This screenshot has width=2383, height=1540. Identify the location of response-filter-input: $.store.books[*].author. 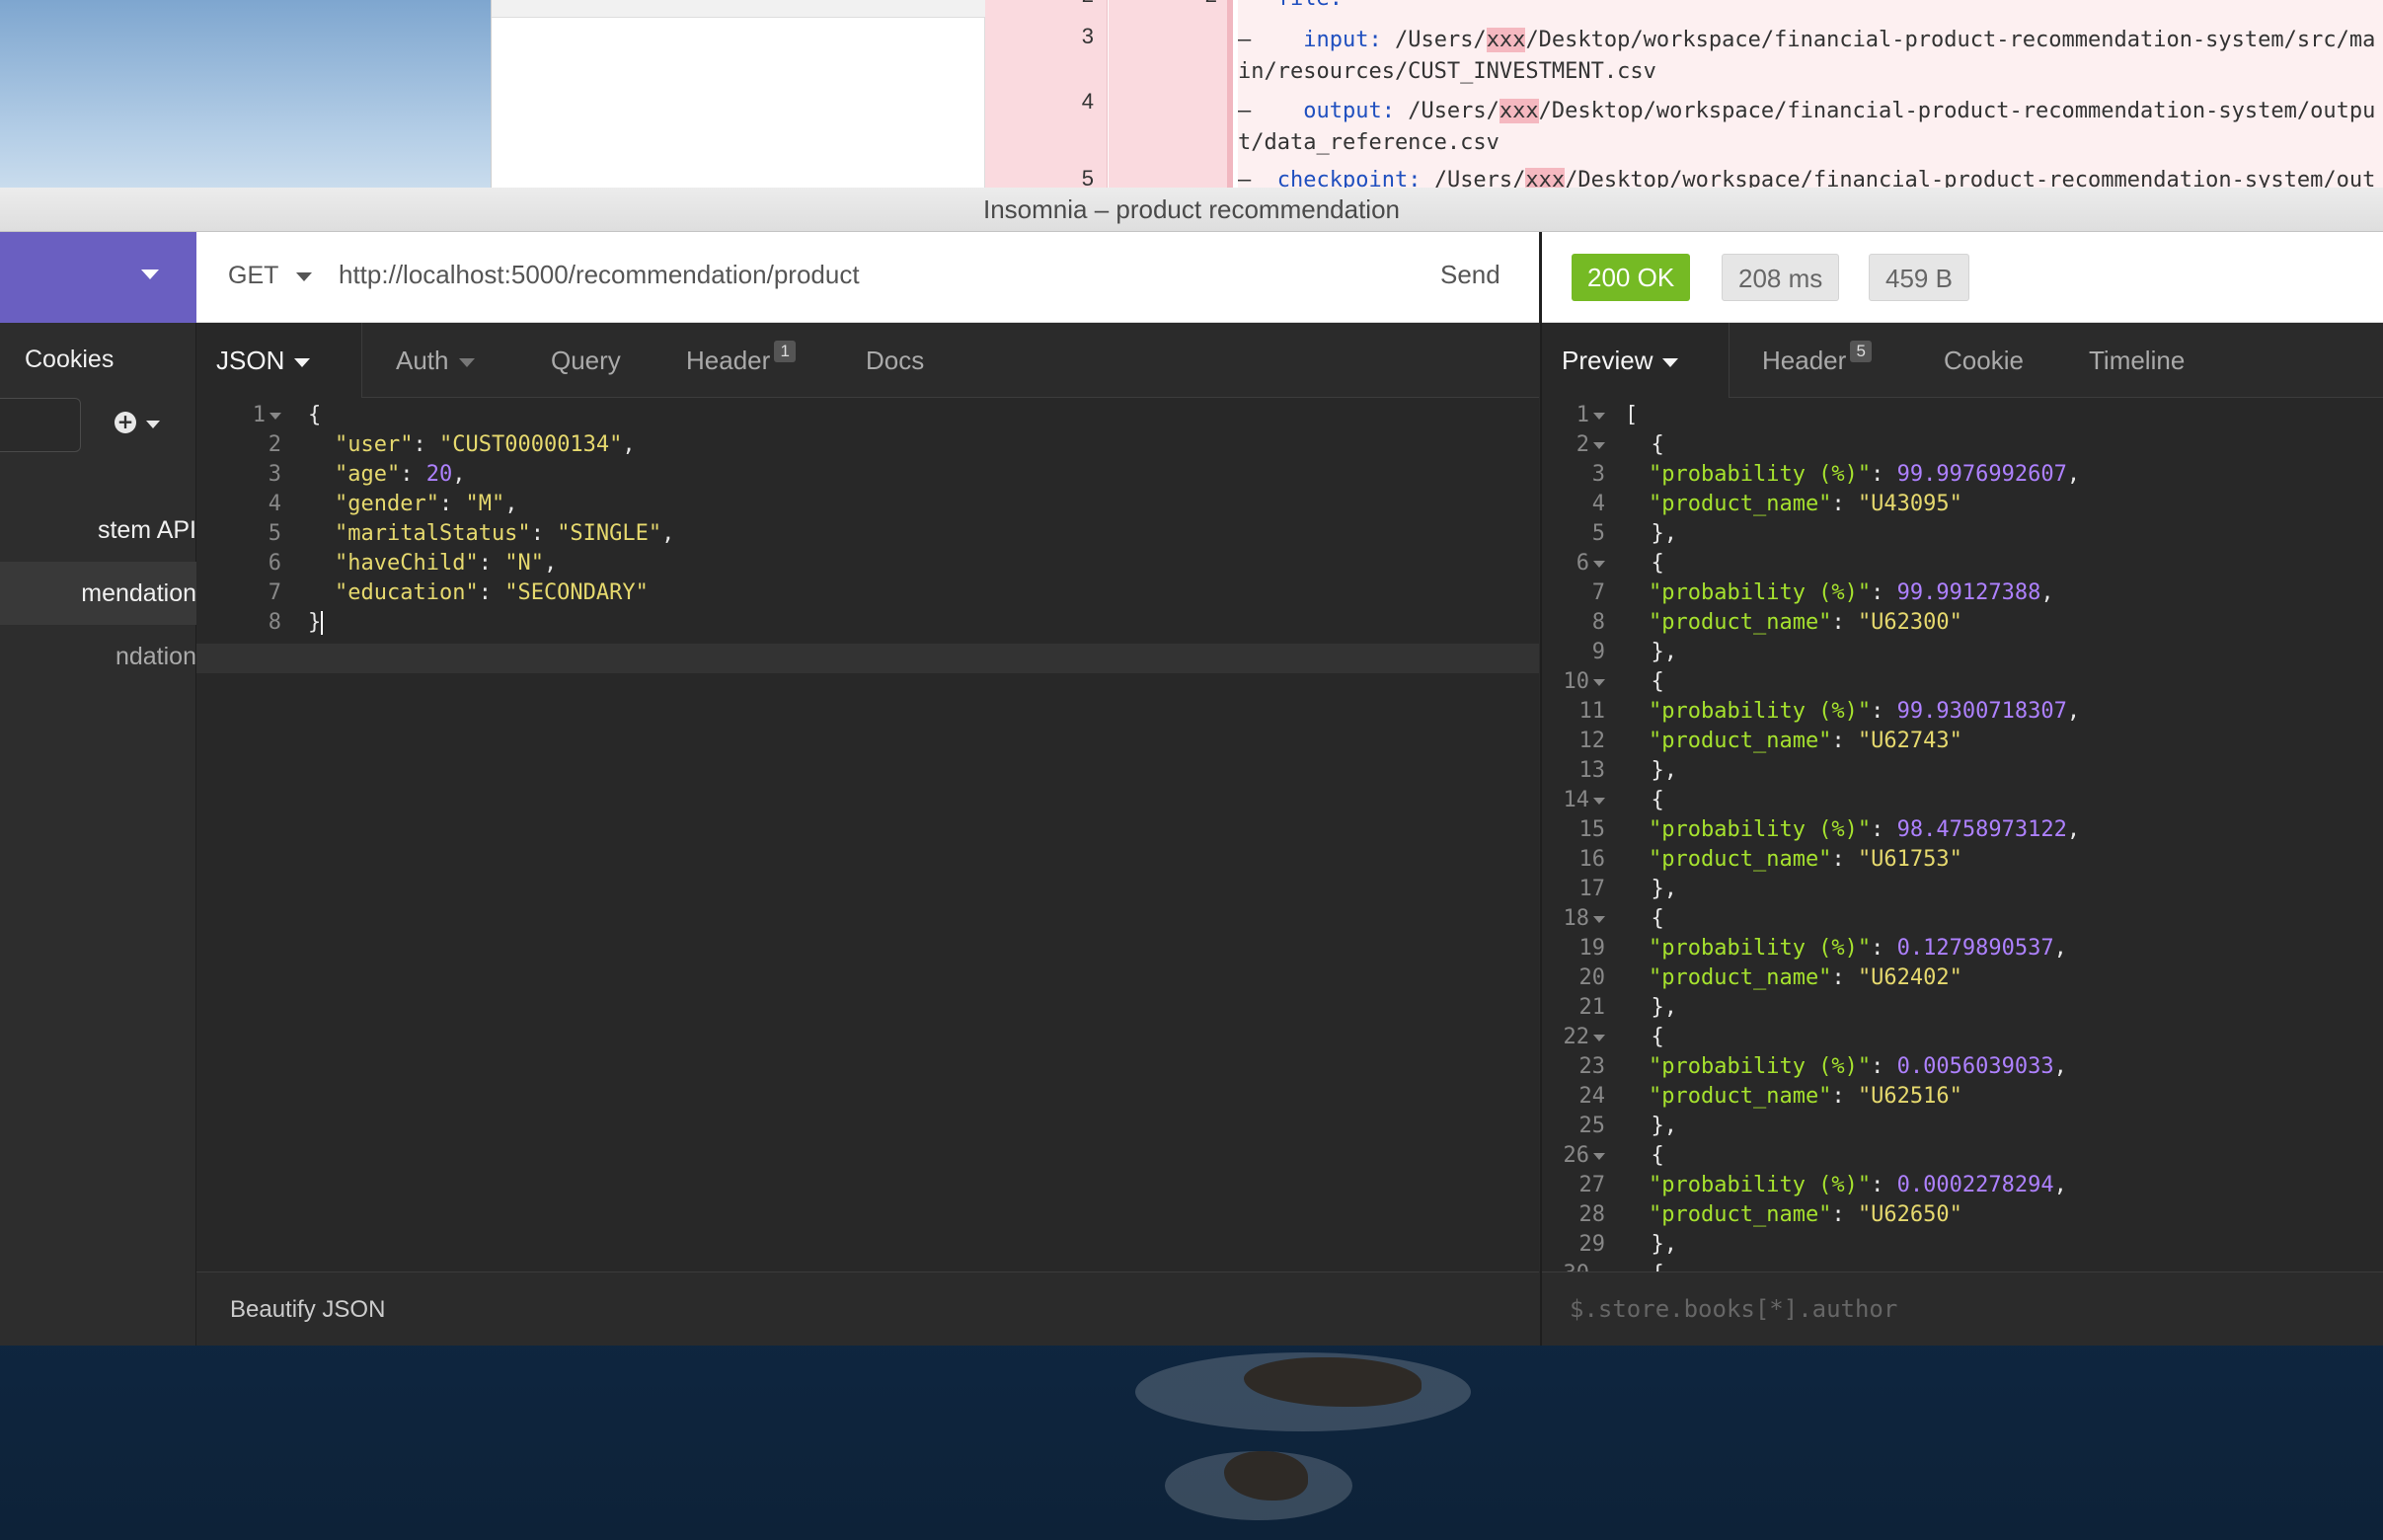
(1962, 1308).